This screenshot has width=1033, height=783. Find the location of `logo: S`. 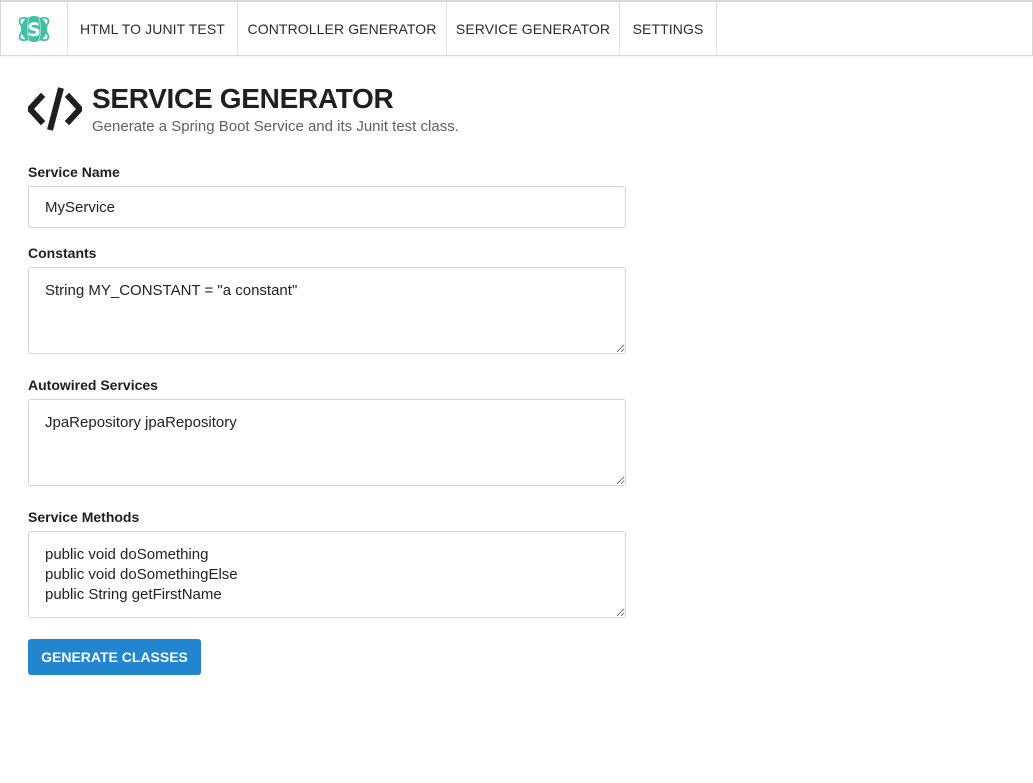

logo: S is located at coordinates (34, 28).